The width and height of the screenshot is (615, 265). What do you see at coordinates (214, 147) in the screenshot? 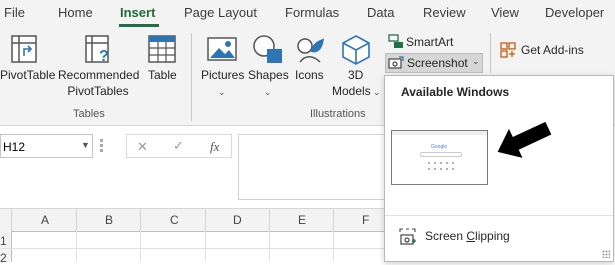
I see `insert-function-icon: fx` at bounding box center [214, 147].